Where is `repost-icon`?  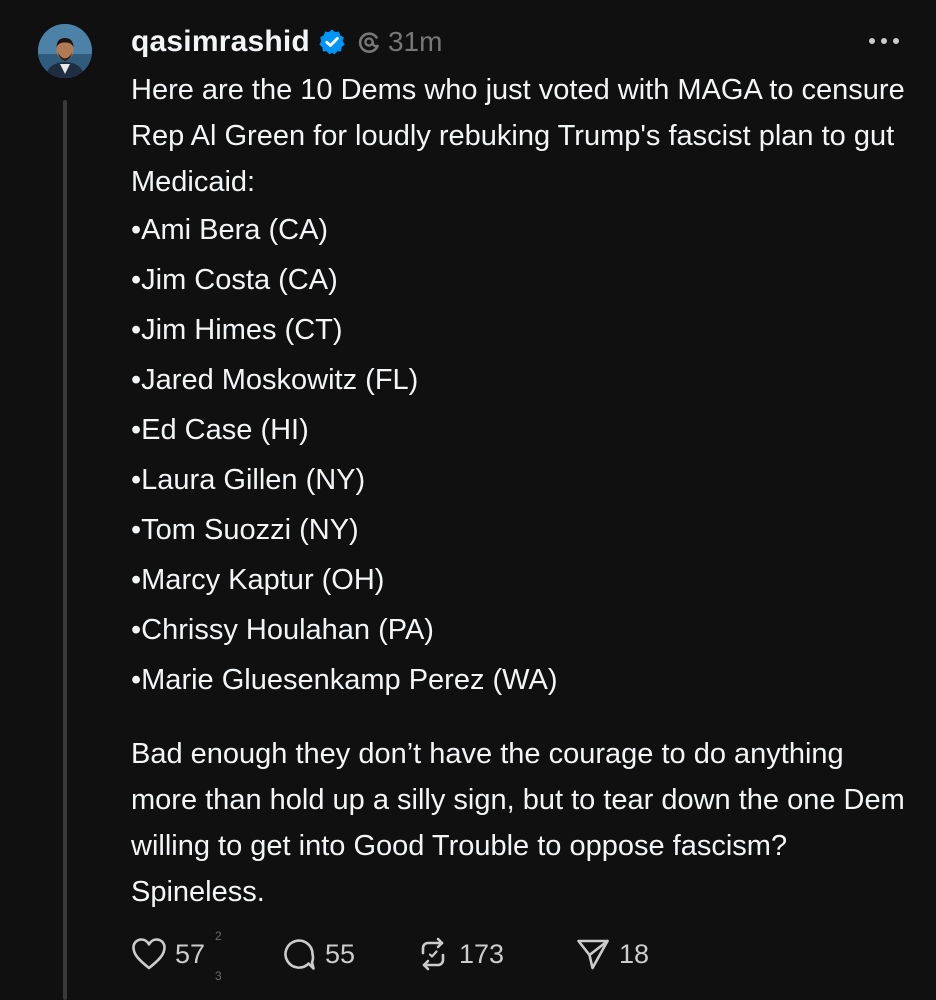 repost-icon is located at coordinates (433, 954).